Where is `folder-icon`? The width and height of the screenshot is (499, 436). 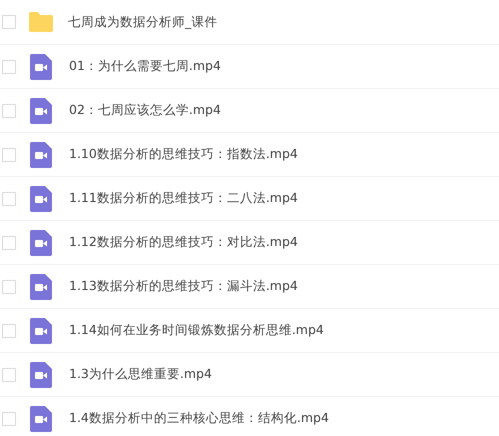 folder-icon is located at coordinates (41, 22).